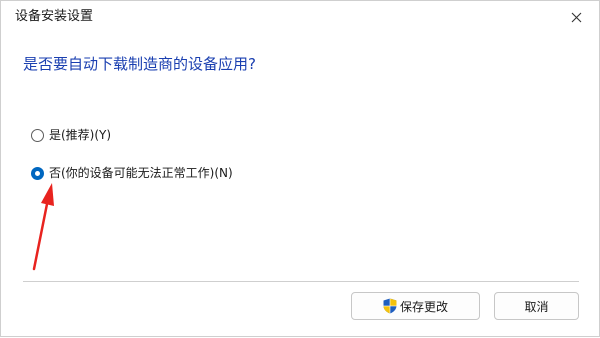  Describe the element at coordinates (423, 306) in the screenshot. I see `save-changes-label: 保存更改` at that location.